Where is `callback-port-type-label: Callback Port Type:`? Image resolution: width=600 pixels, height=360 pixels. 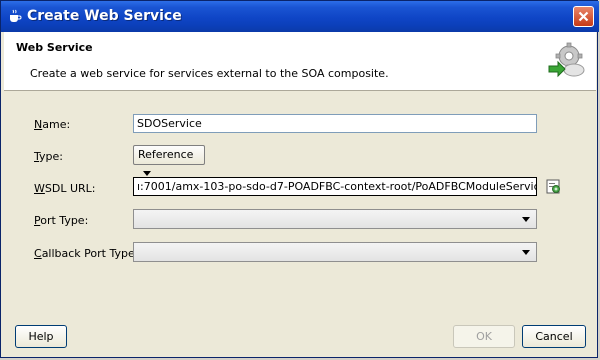
callback-port-type-label: Callback Port Type: is located at coordinates (86, 253).